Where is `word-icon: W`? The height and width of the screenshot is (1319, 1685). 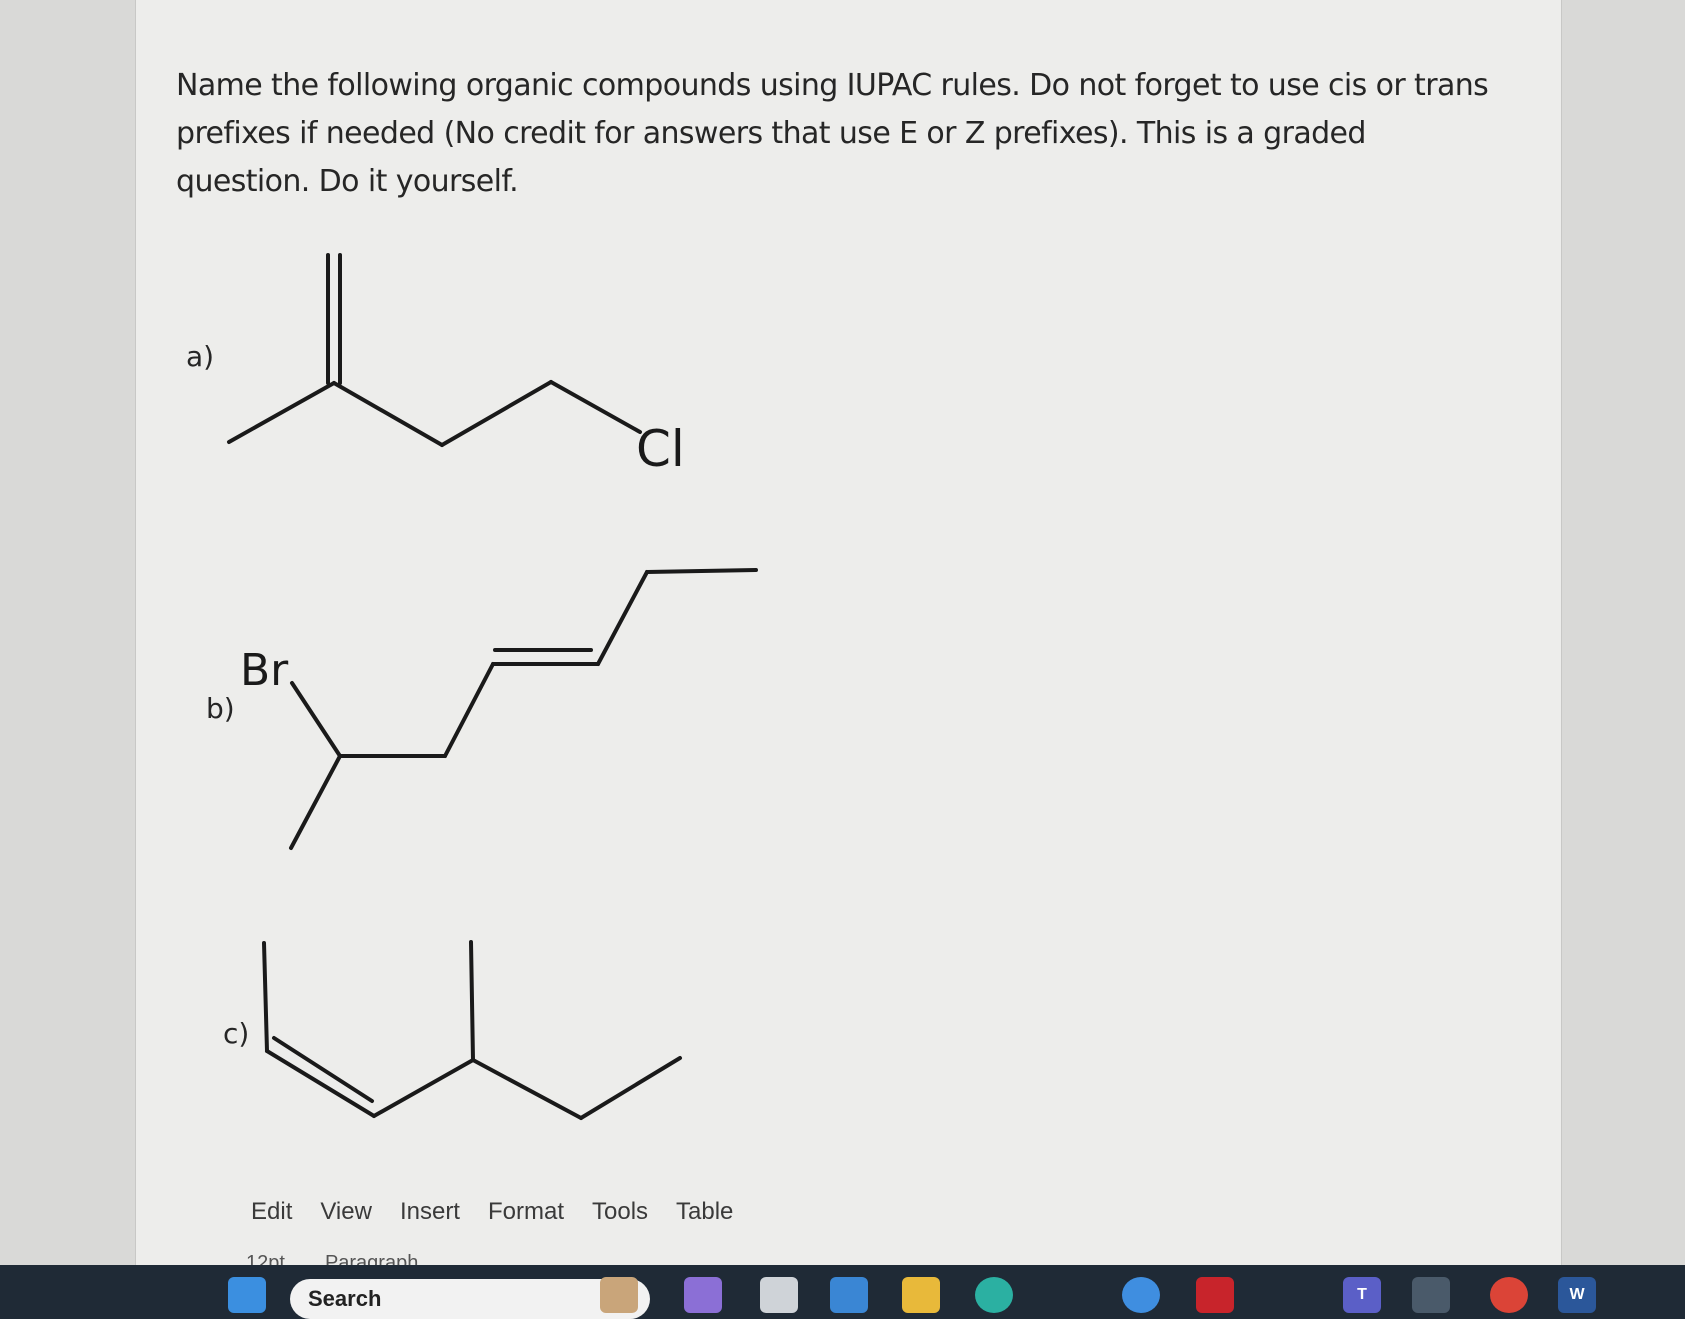 word-icon: W is located at coordinates (1577, 1295).